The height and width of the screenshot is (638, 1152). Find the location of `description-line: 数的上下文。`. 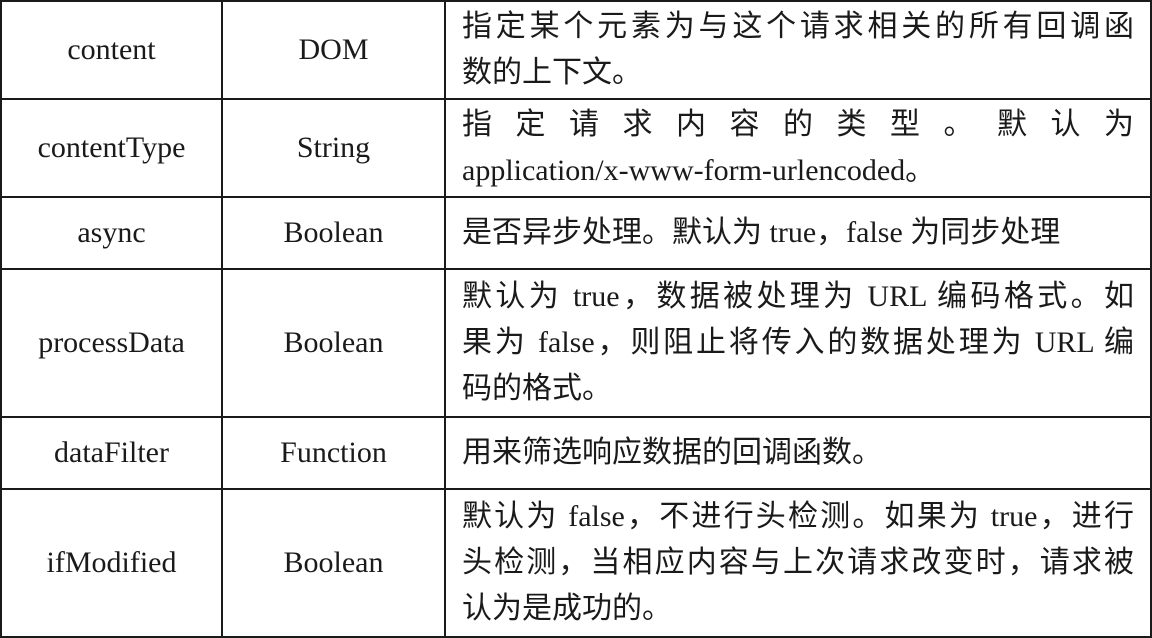

description-line: 数的上下文。 is located at coordinates (552, 72).